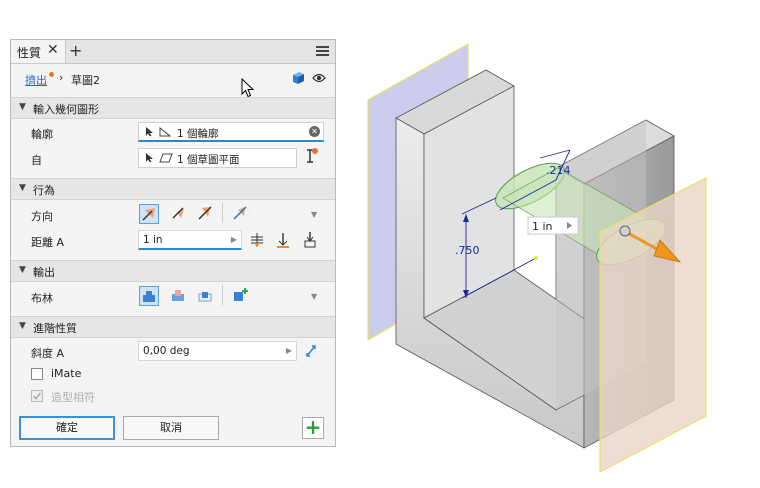  I want to click on mouse-cursor-icon, so click(248, 88).